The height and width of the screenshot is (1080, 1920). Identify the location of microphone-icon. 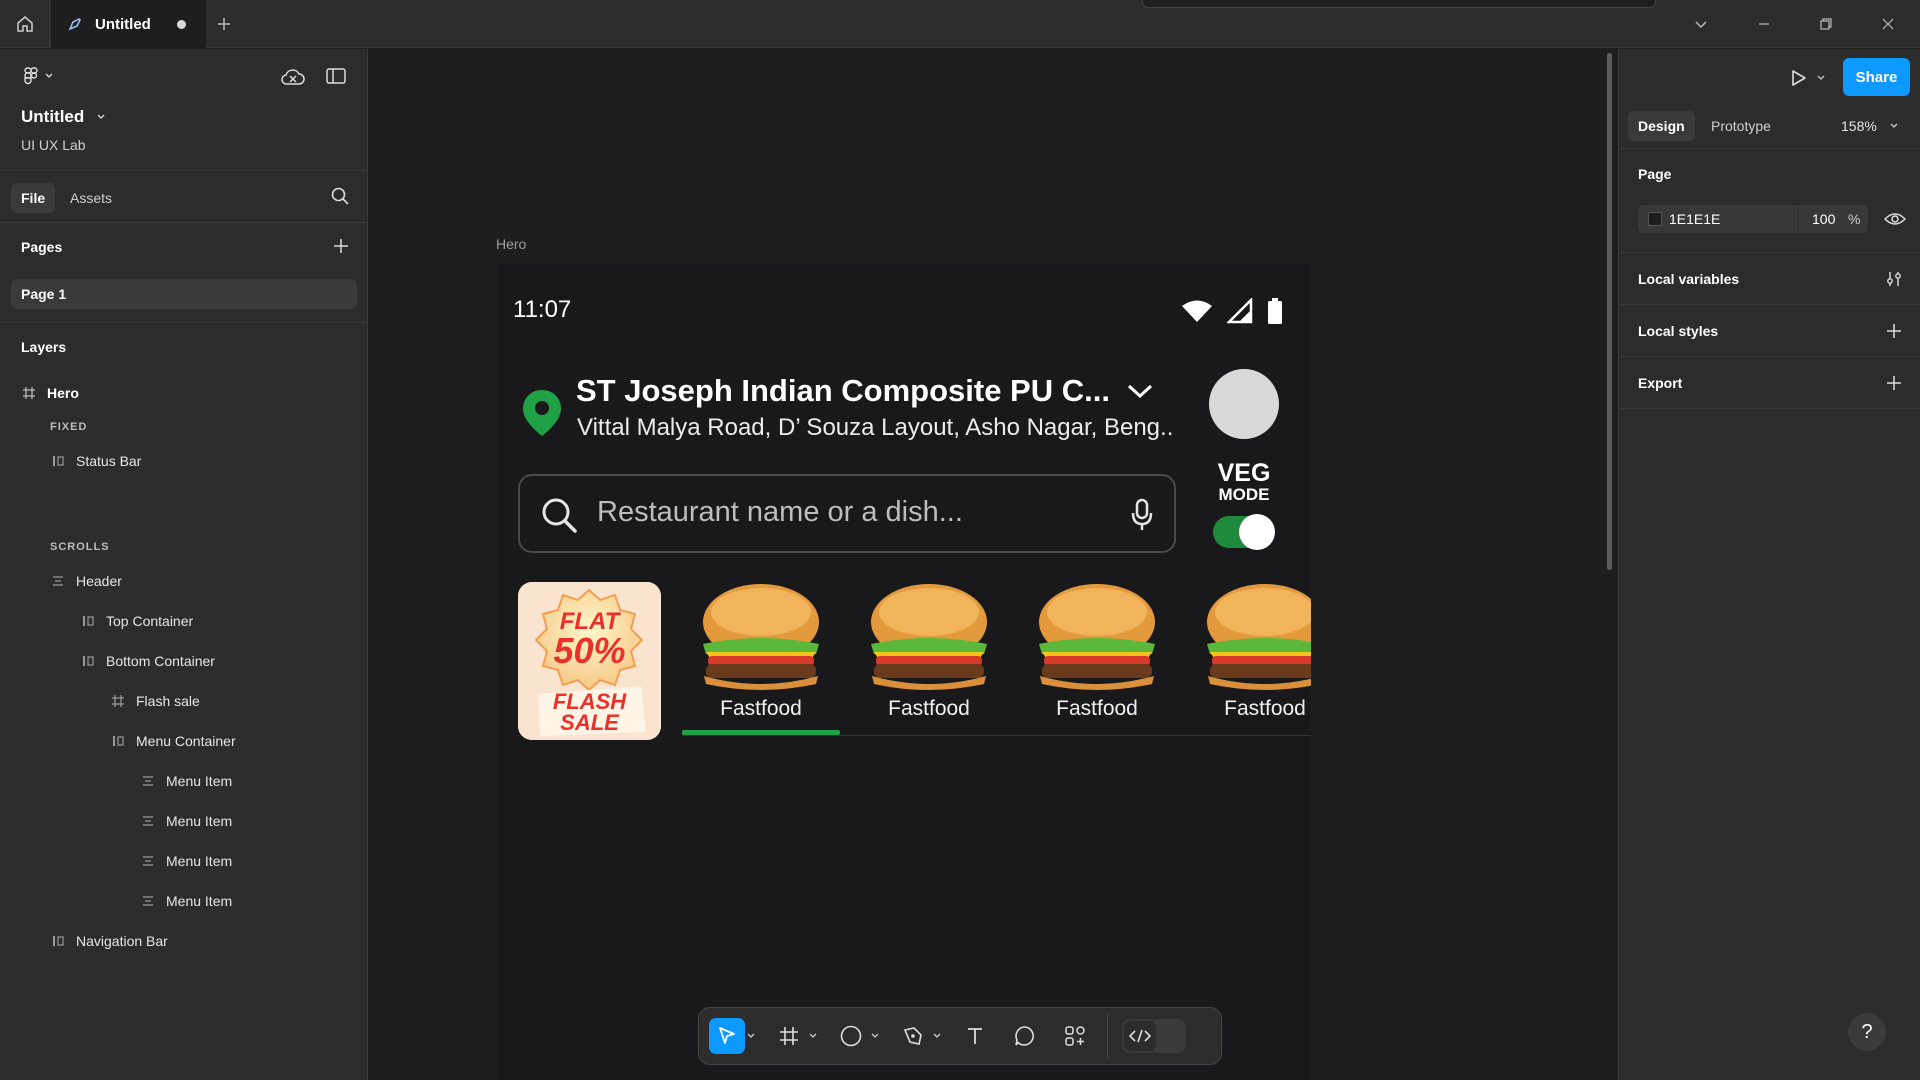
(1142, 515).